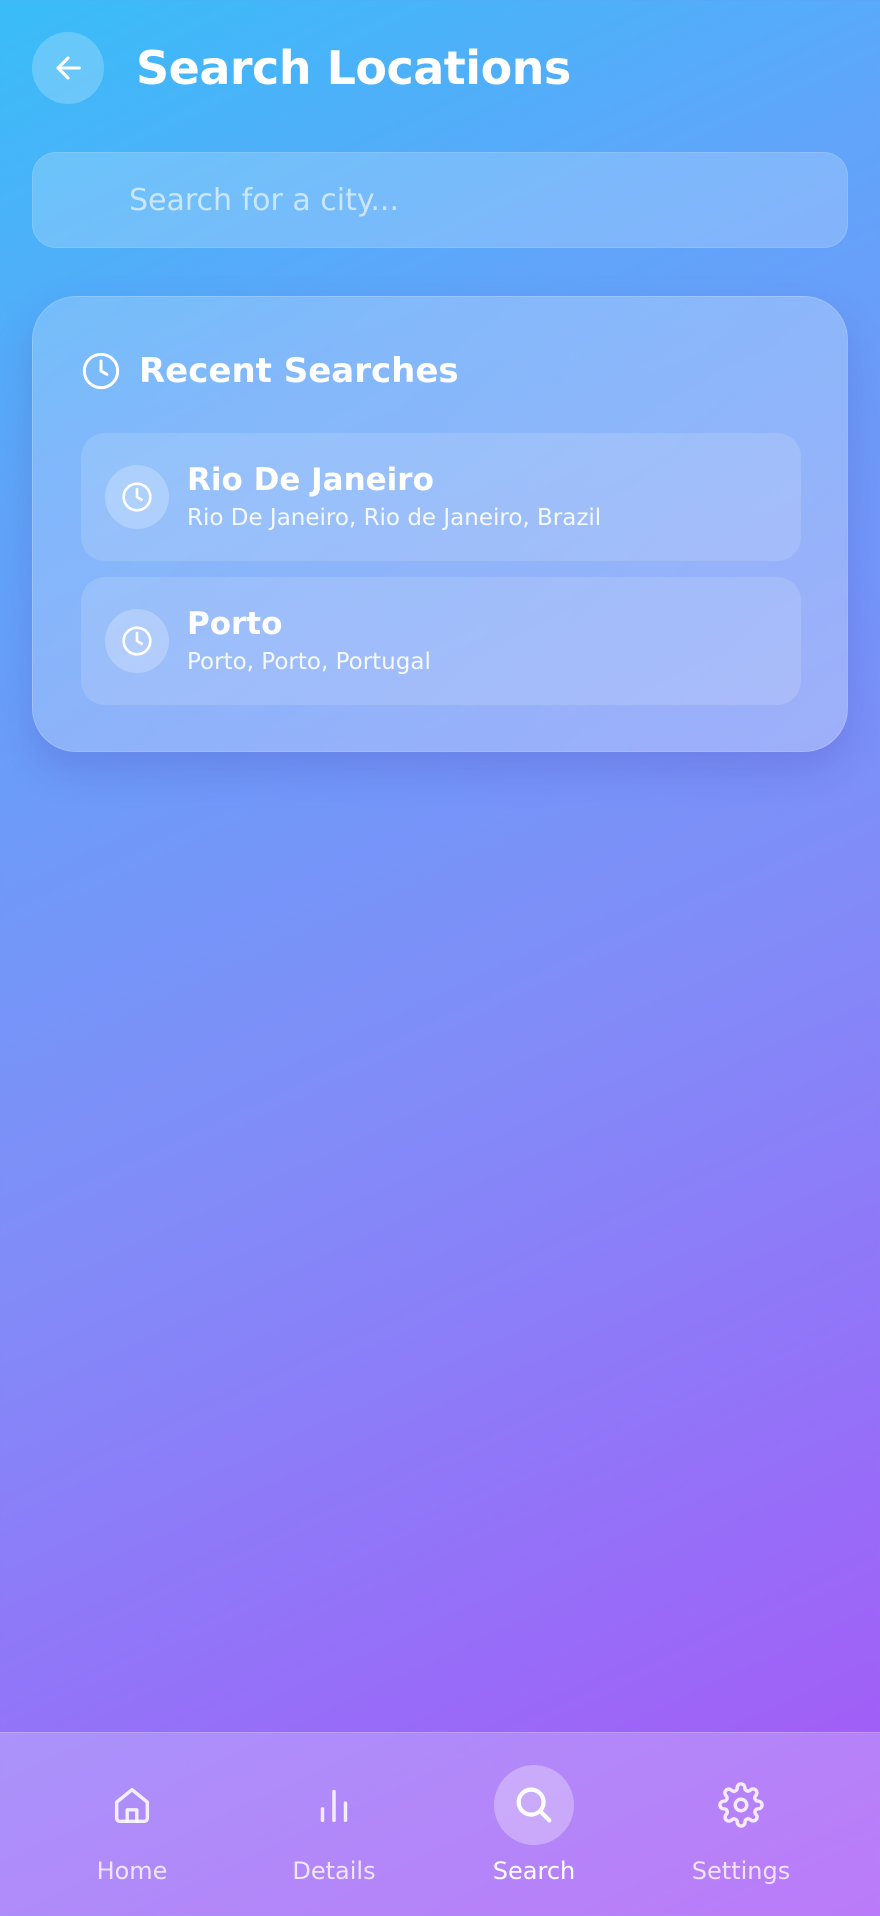 The width and height of the screenshot is (880, 1916). Describe the element at coordinates (534, 1871) in the screenshot. I see `nav-label-search: Search` at that location.